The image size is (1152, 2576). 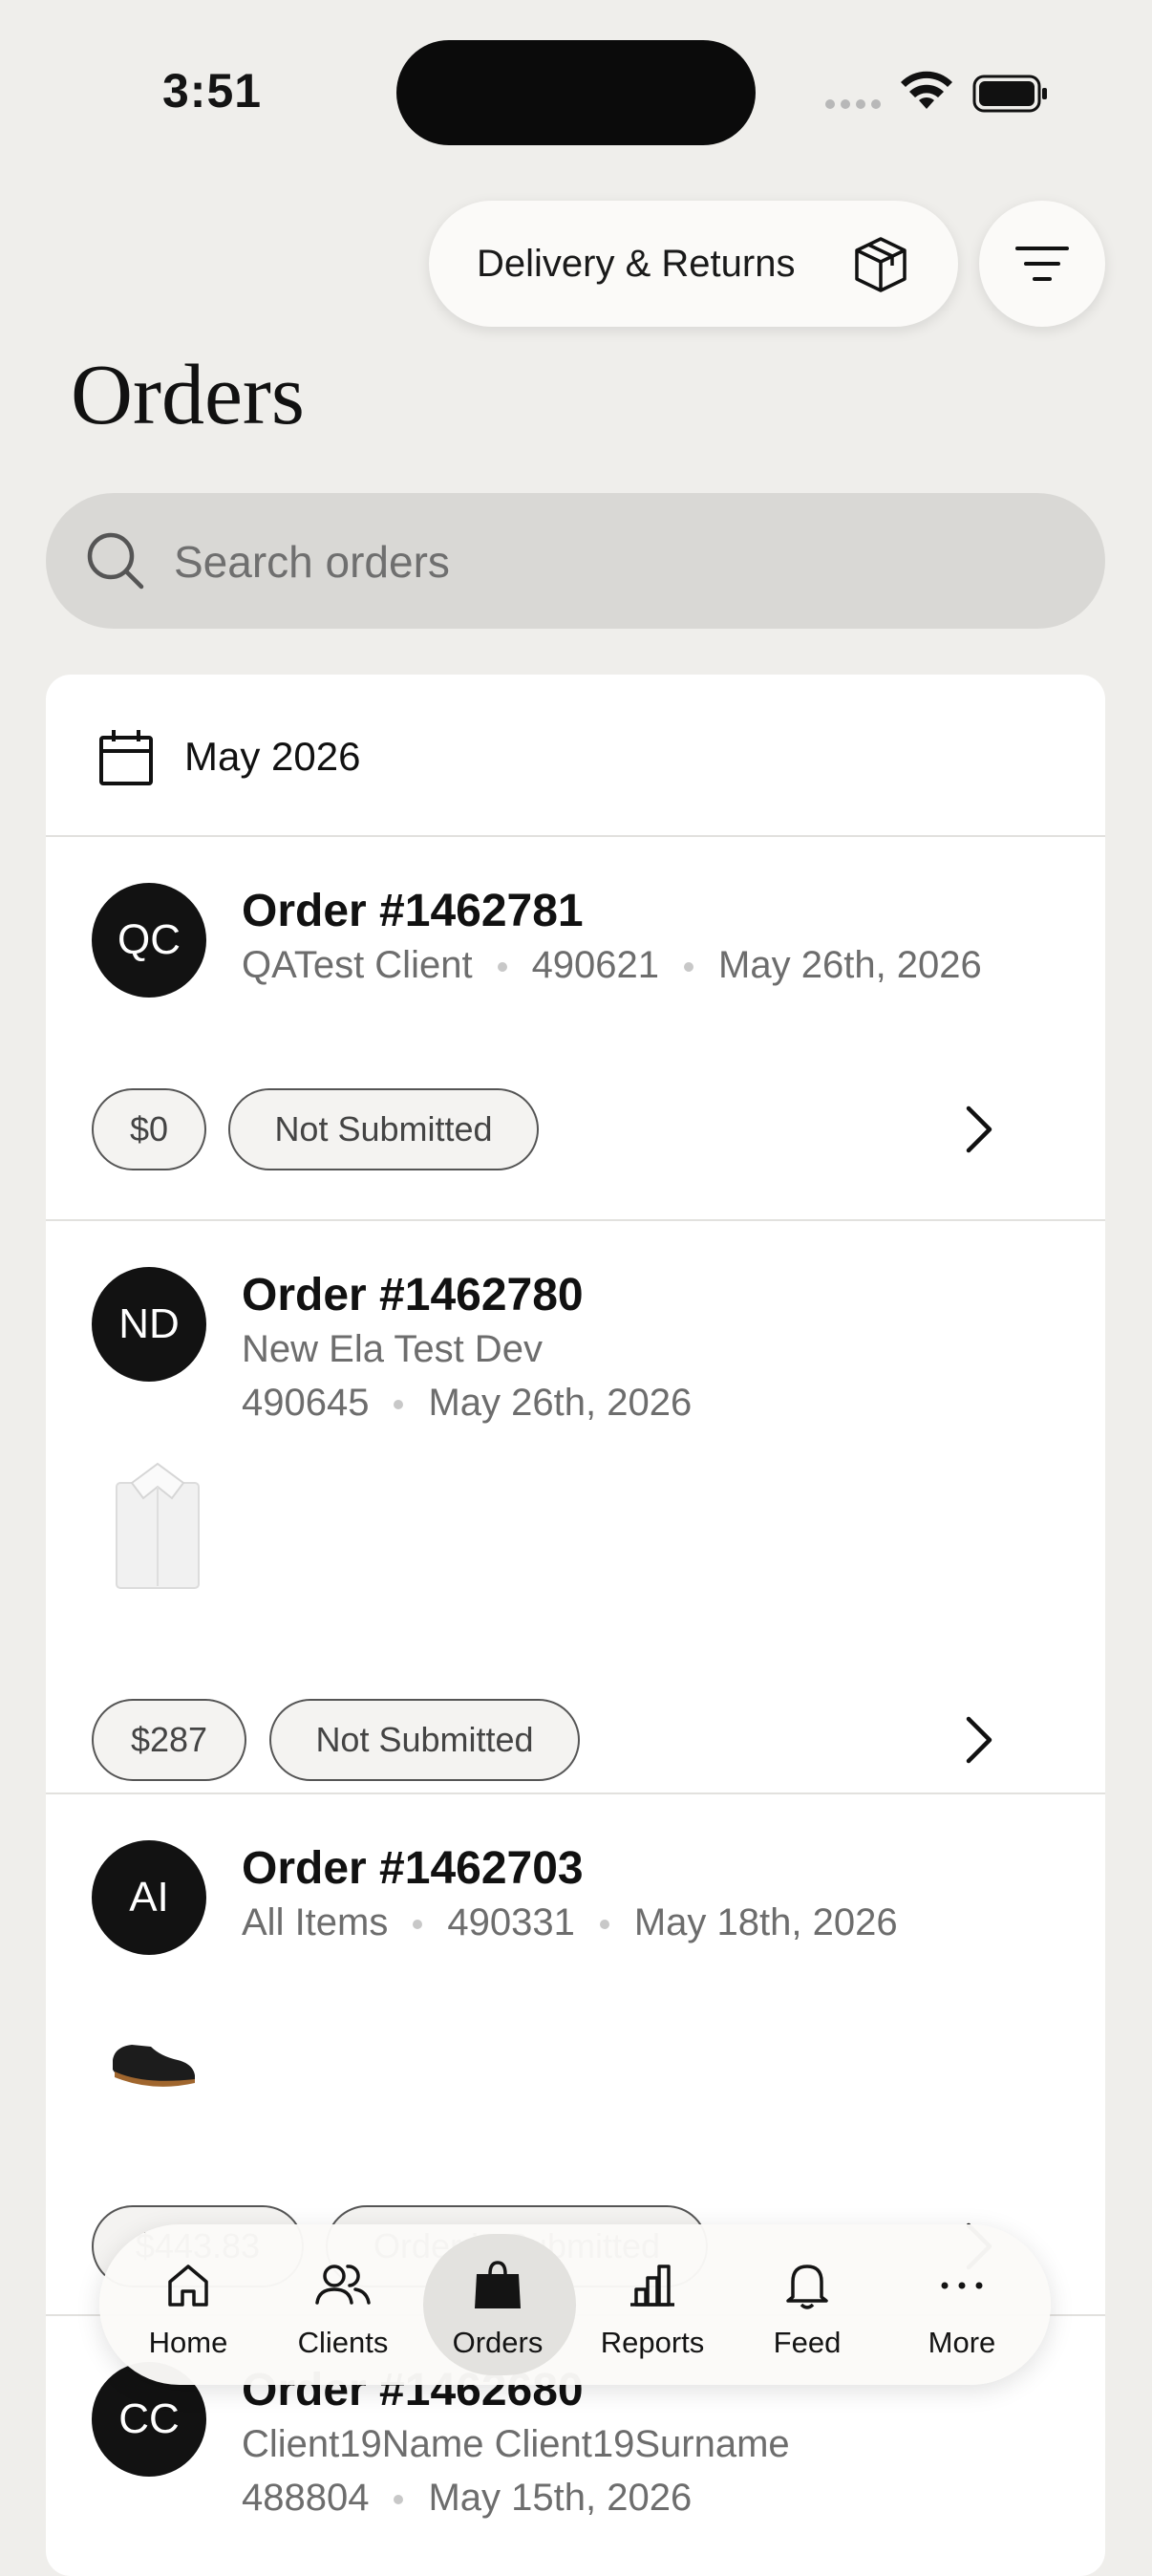 I want to click on status-time: 3:51, so click(x=212, y=91).